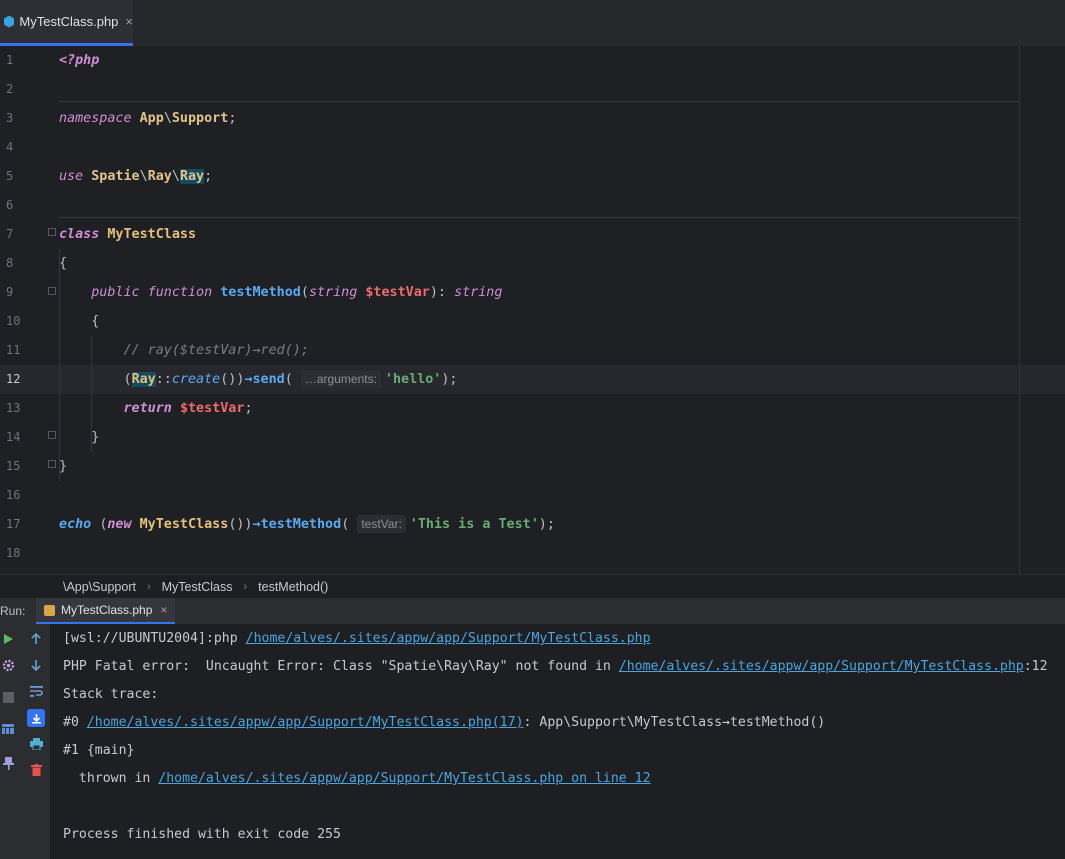 The image size is (1065, 859). What do you see at coordinates (13, 408) in the screenshot?
I see `line-number: 13` at bounding box center [13, 408].